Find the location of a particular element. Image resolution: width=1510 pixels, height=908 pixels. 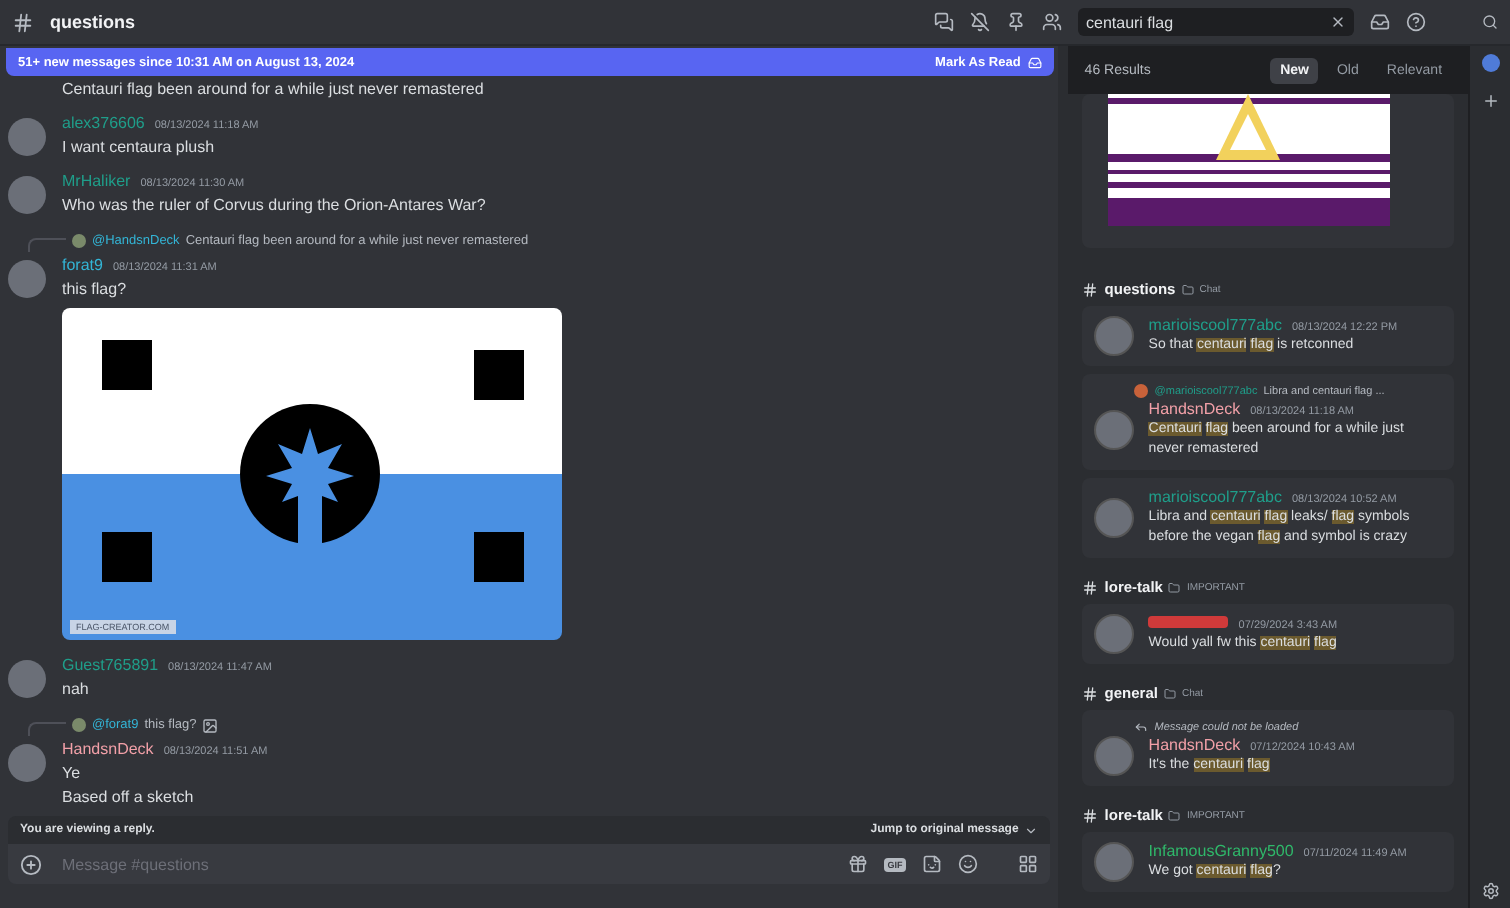

close-icon is located at coordinates (1338, 22).